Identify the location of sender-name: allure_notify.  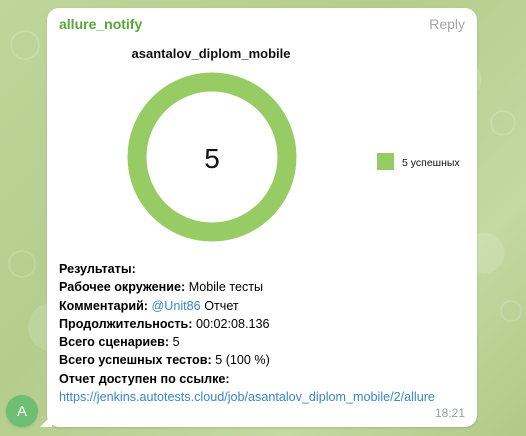
(100, 24).